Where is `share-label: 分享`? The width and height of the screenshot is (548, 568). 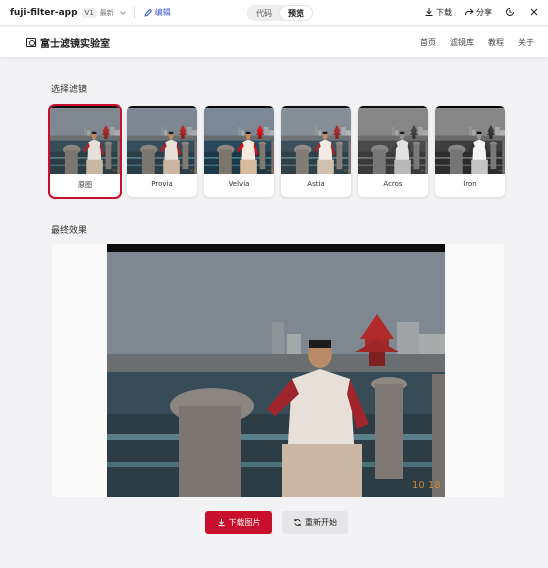
share-label: 分享 is located at coordinates (484, 12).